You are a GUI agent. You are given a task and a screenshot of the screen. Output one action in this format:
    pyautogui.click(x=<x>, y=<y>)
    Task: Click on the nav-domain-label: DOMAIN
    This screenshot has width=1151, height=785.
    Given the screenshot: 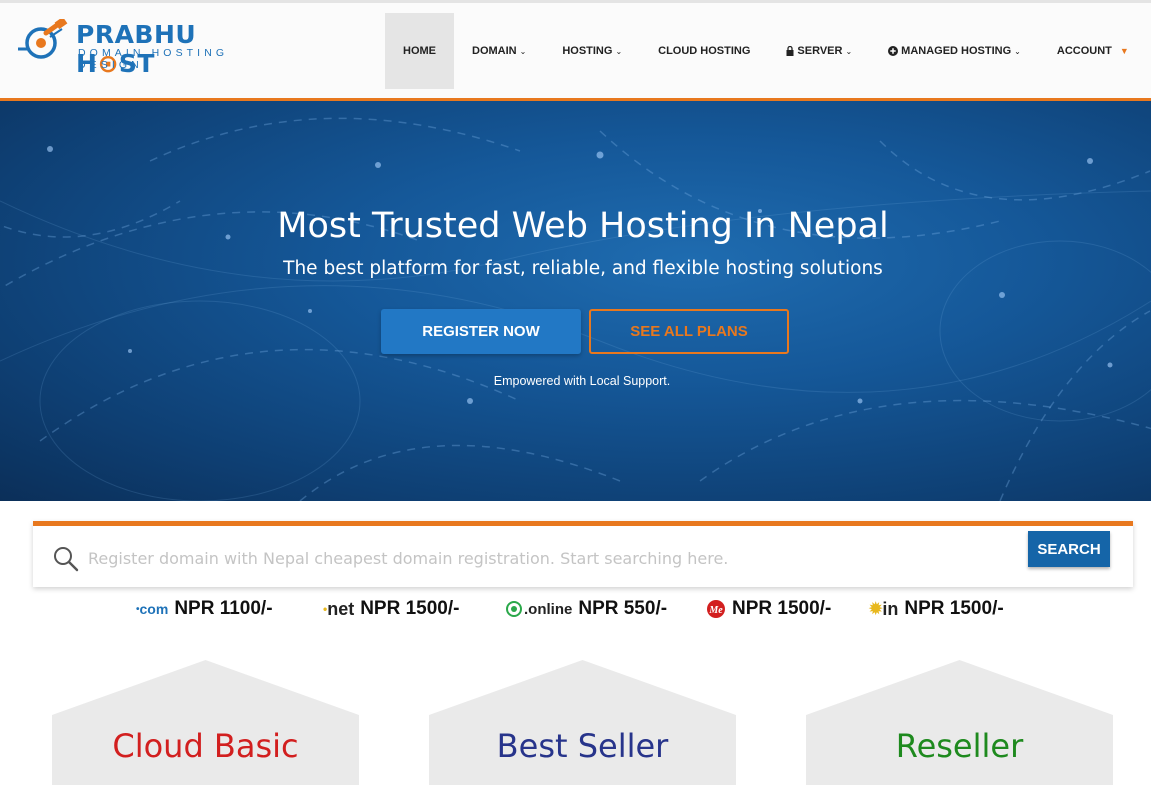 What is the action you would take?
    pyautogui.click(x=494, y=51)
    